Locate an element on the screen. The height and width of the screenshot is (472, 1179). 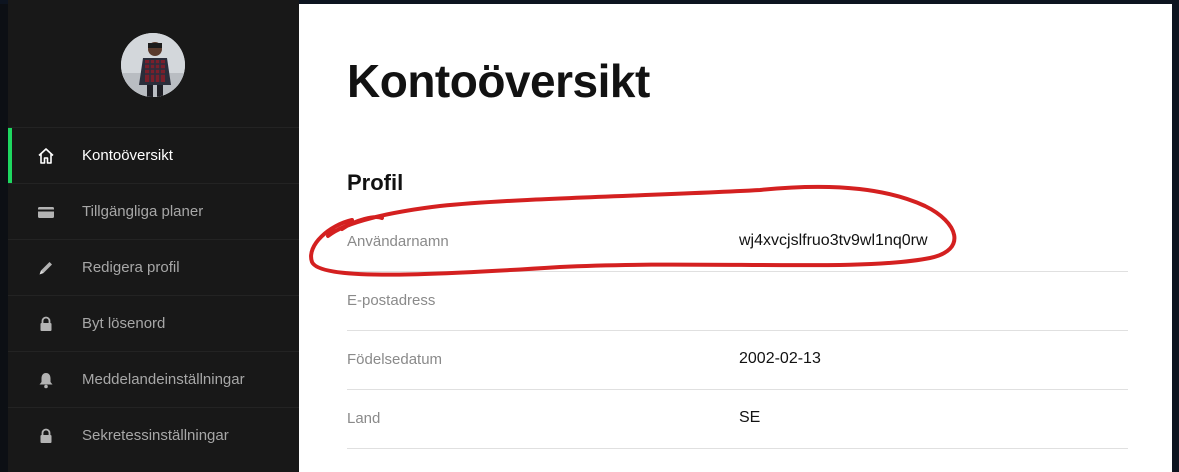
avatar-photo is located at coordinates (153, 65).